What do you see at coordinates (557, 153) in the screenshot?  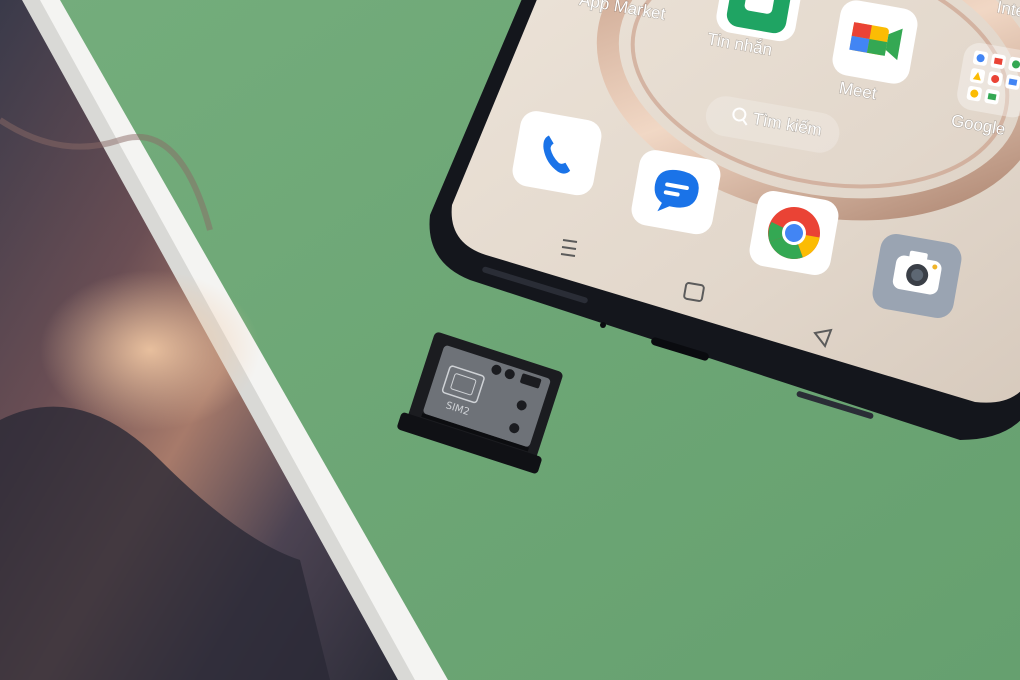 I see `phone-app-icon` at bounding box center [557, 153].